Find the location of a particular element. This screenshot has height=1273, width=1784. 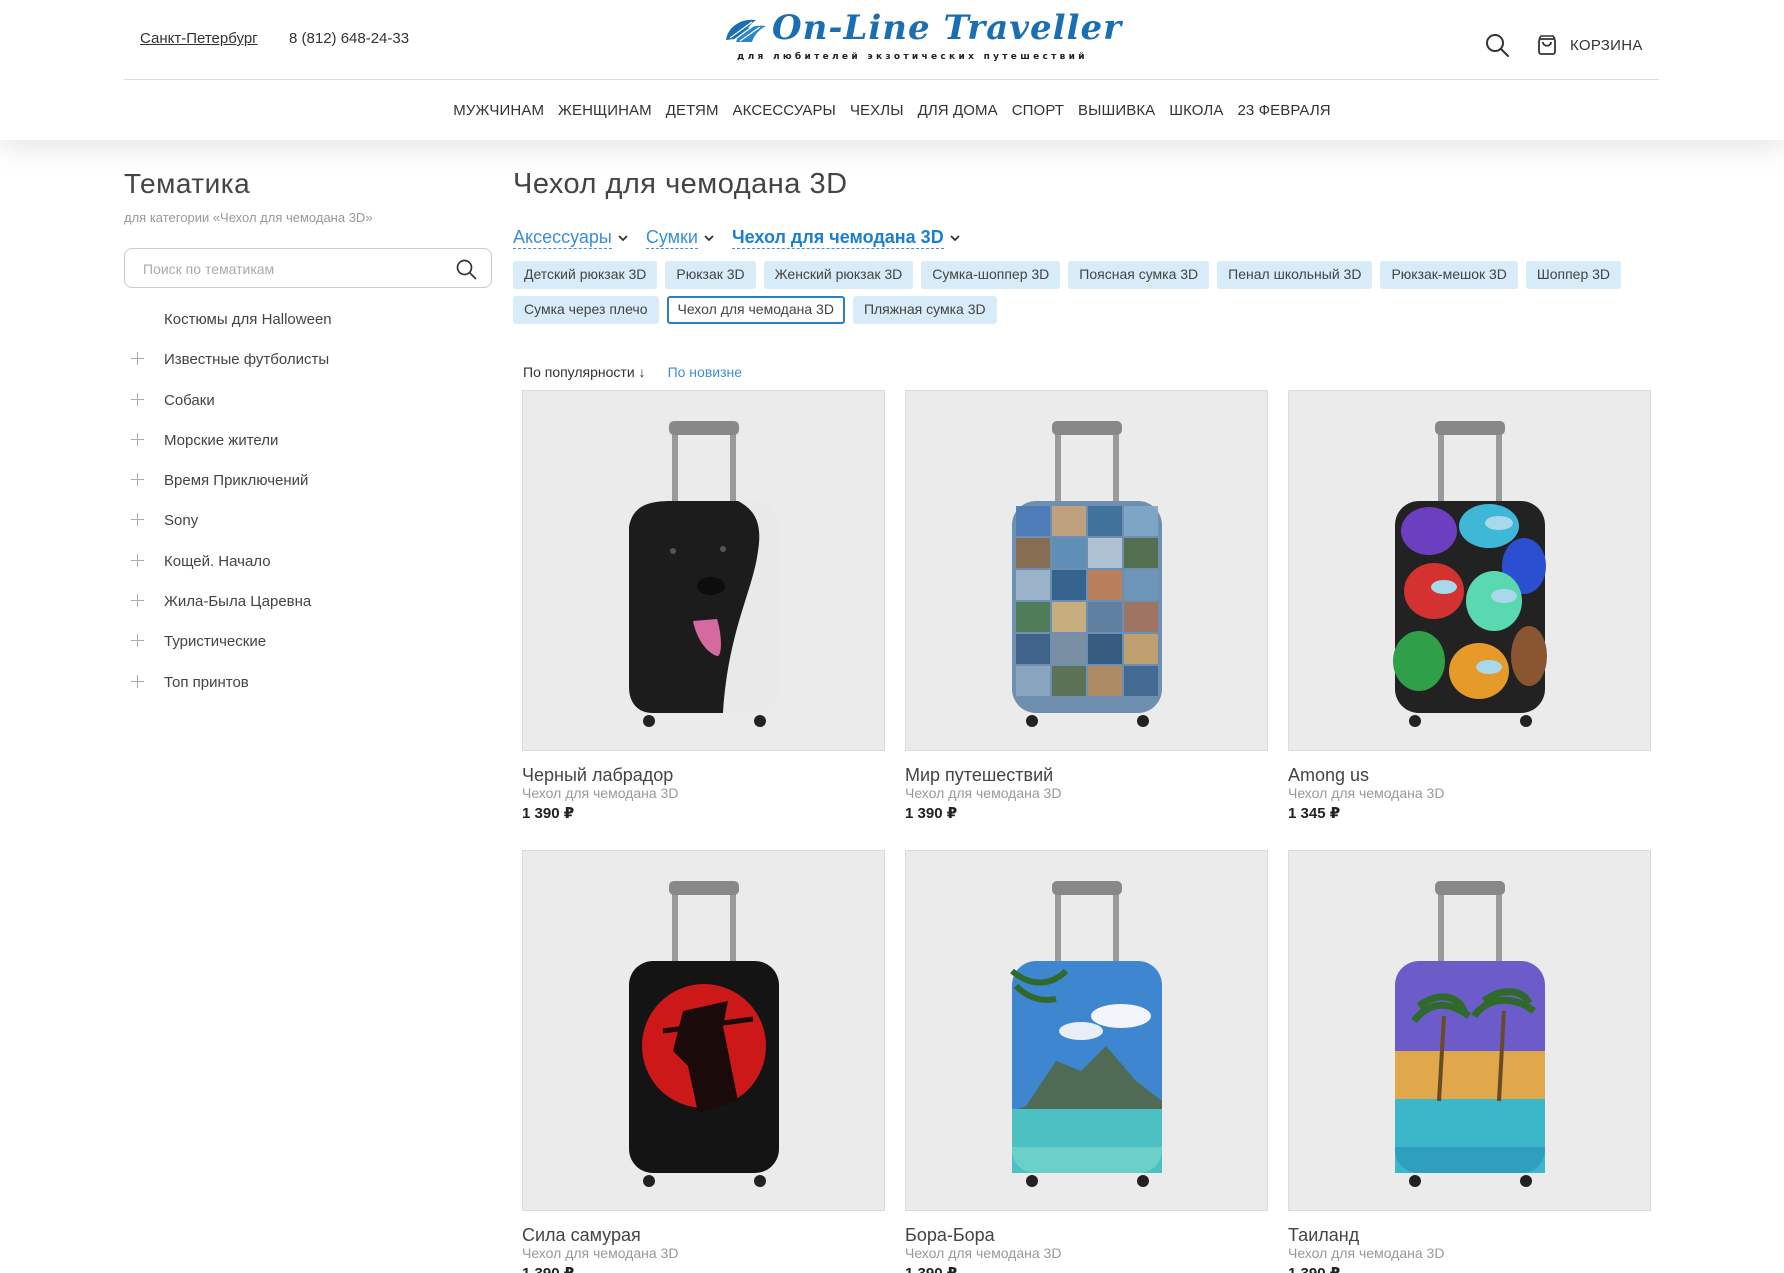

theme-item-sea-creatures: Морские жители is located at coordinates (309, 451).